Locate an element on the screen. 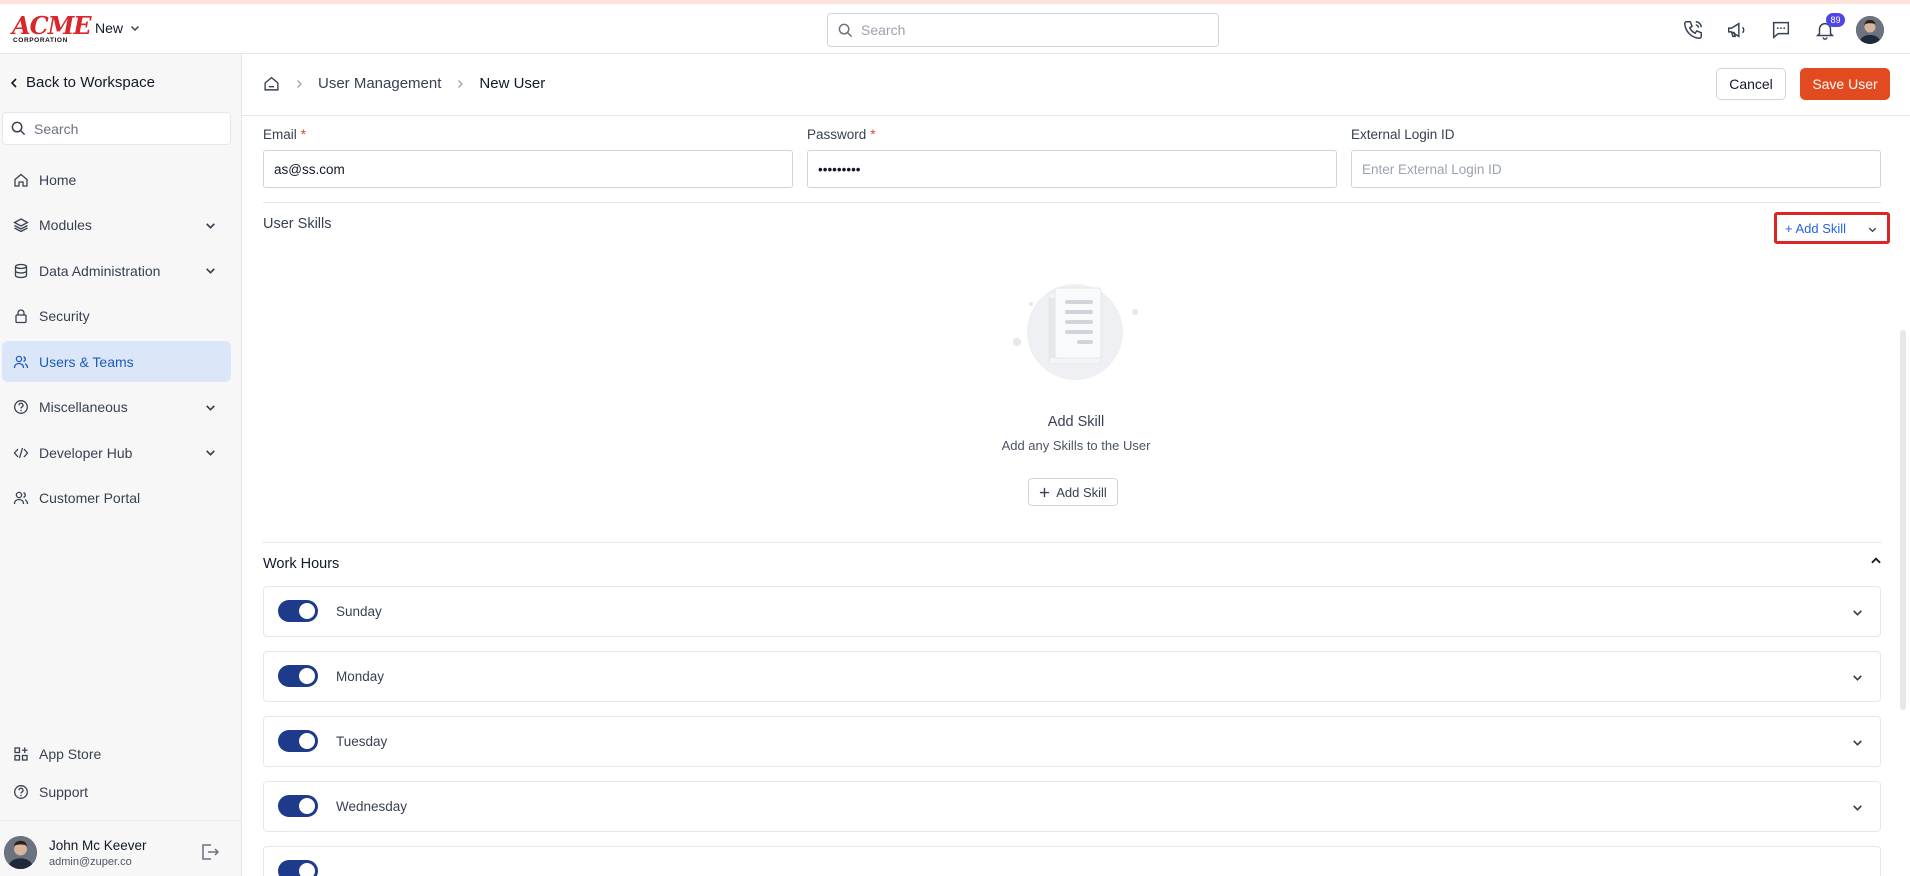  sidebar-bottom-nav: App Store Support is located at coordinates (116, 775).